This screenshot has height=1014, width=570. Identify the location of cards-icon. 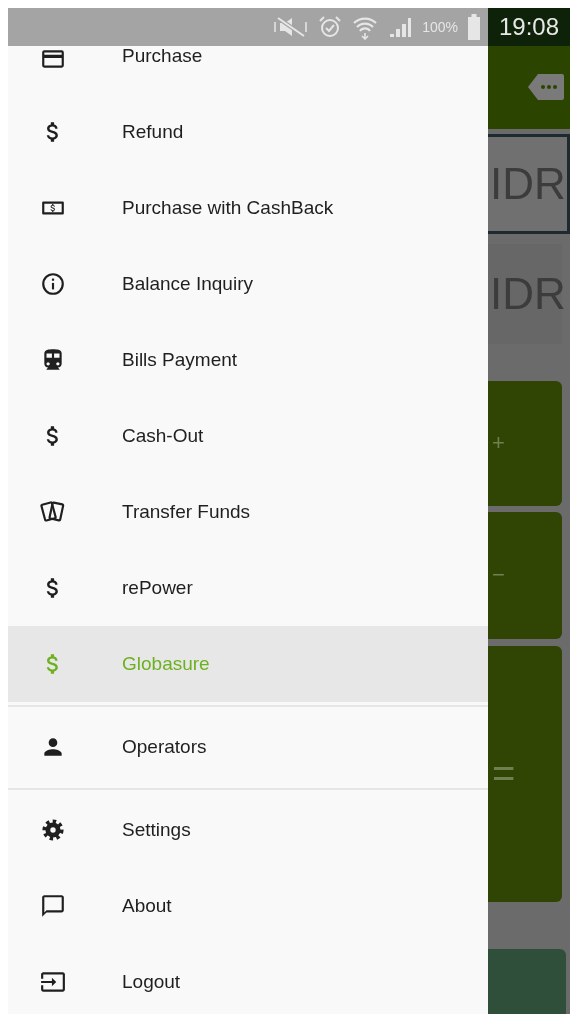
(53, 512).